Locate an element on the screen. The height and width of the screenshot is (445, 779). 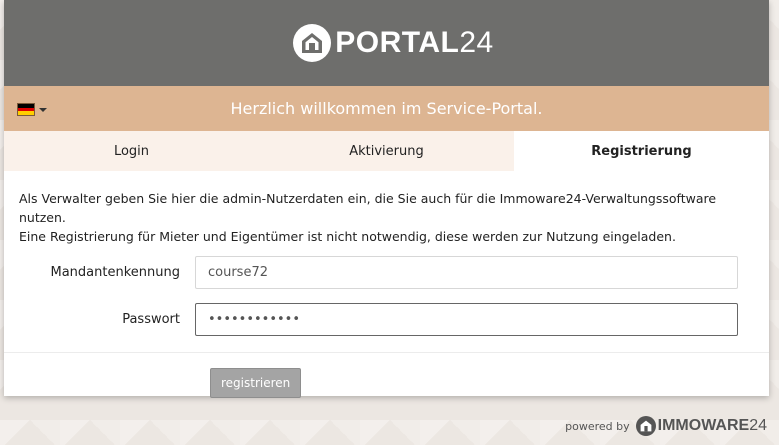
logo-wordmark: PORTAL24 is located at coordinates (414, 43).